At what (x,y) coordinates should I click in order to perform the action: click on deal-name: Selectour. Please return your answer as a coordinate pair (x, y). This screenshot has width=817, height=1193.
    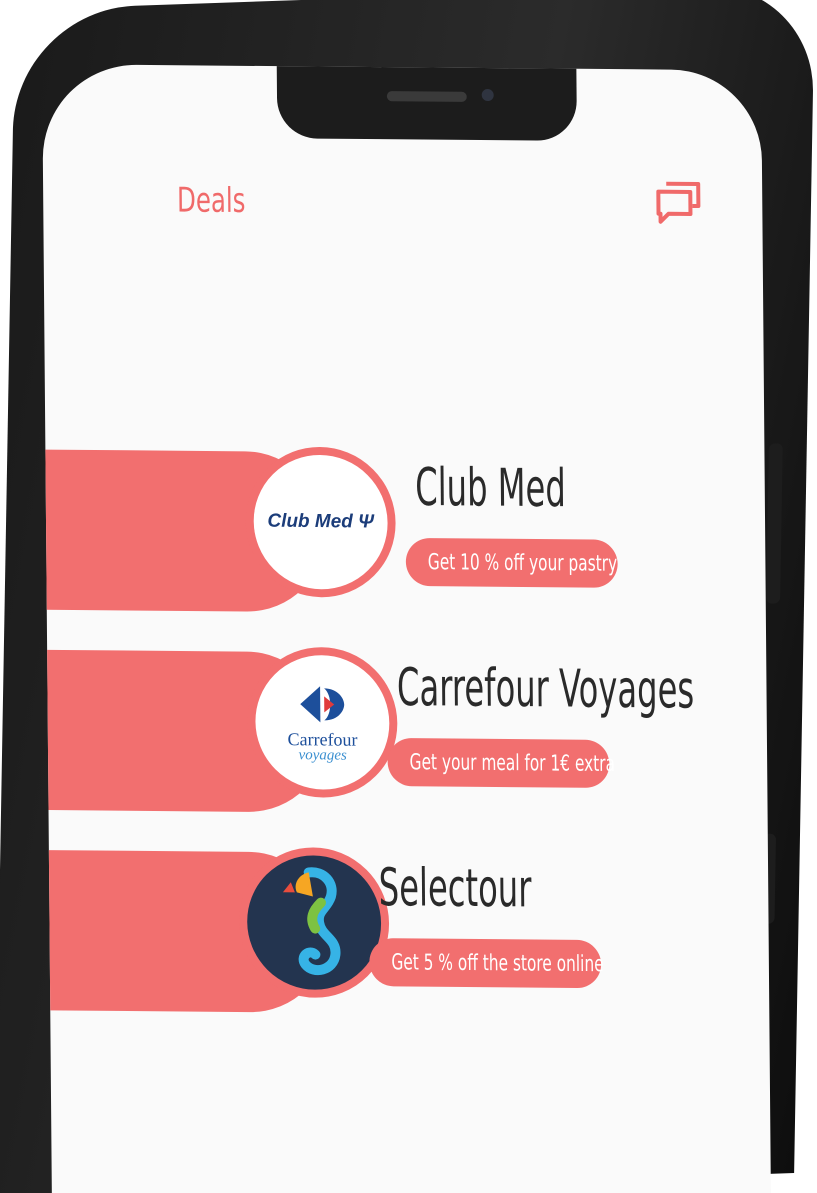
    Looking at the image, I should click on (455, 889).